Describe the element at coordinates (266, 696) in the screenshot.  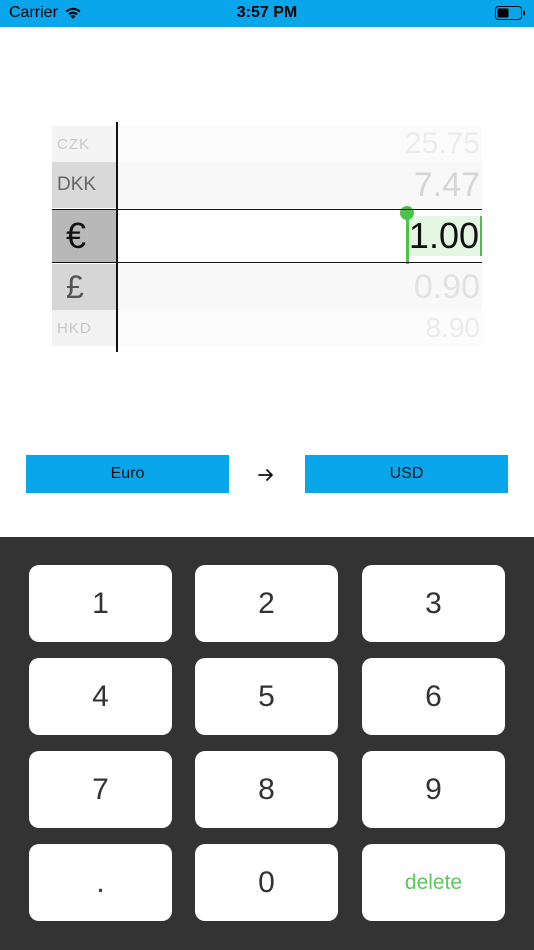
I see `key-5: 5` at that location.